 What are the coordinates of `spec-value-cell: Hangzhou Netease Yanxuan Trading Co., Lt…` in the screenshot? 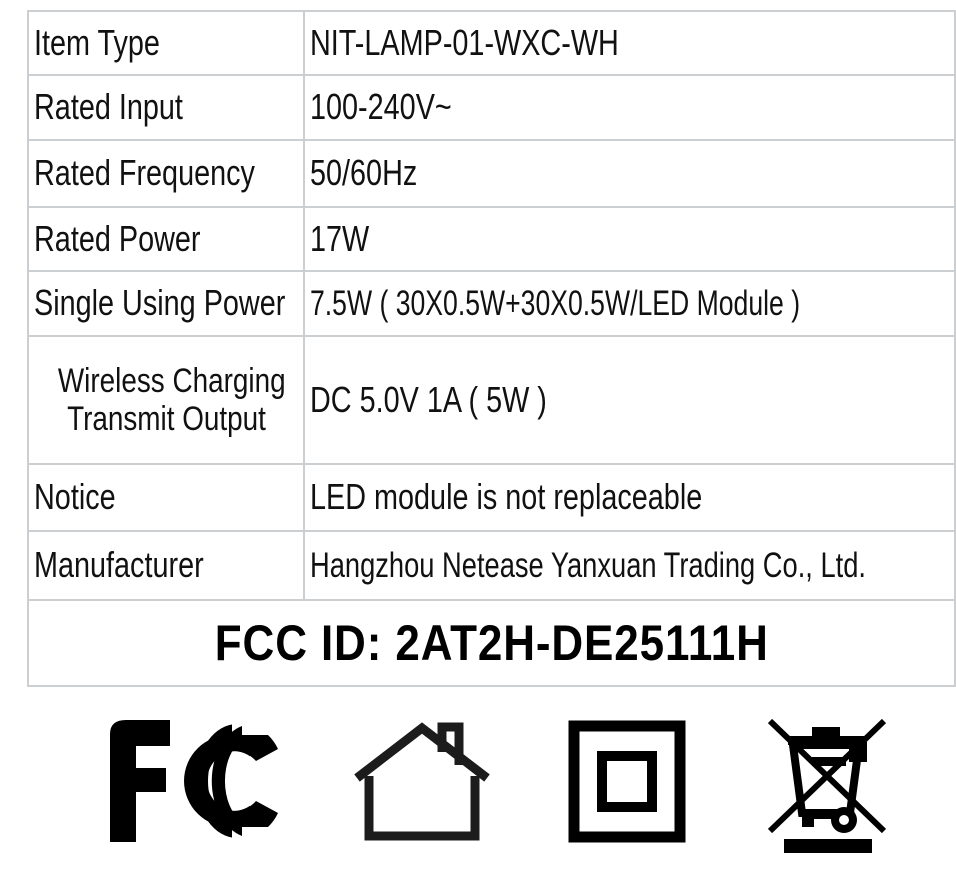 It's located at (629, 565).